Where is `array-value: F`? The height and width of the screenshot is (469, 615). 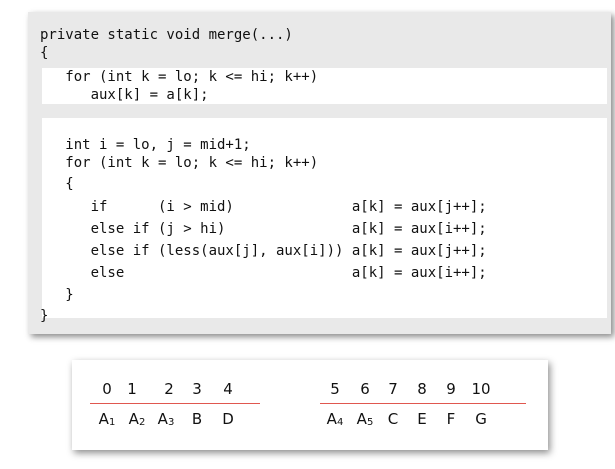
array-value: F is located at coordinates (451, 419).